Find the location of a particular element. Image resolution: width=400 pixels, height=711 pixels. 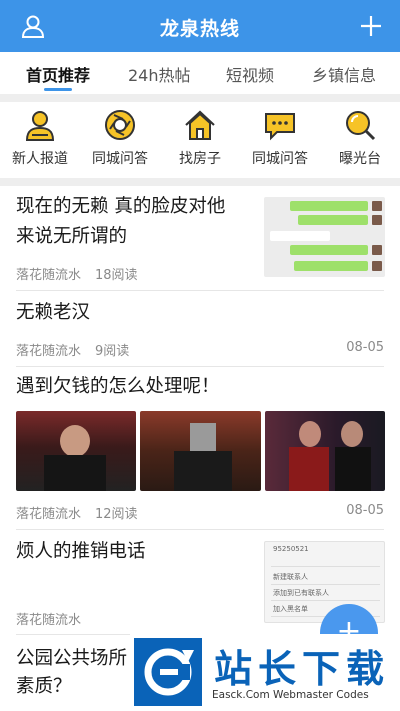

tab-24h-hot: 24h热帖 is located at coordinates (159, 74).